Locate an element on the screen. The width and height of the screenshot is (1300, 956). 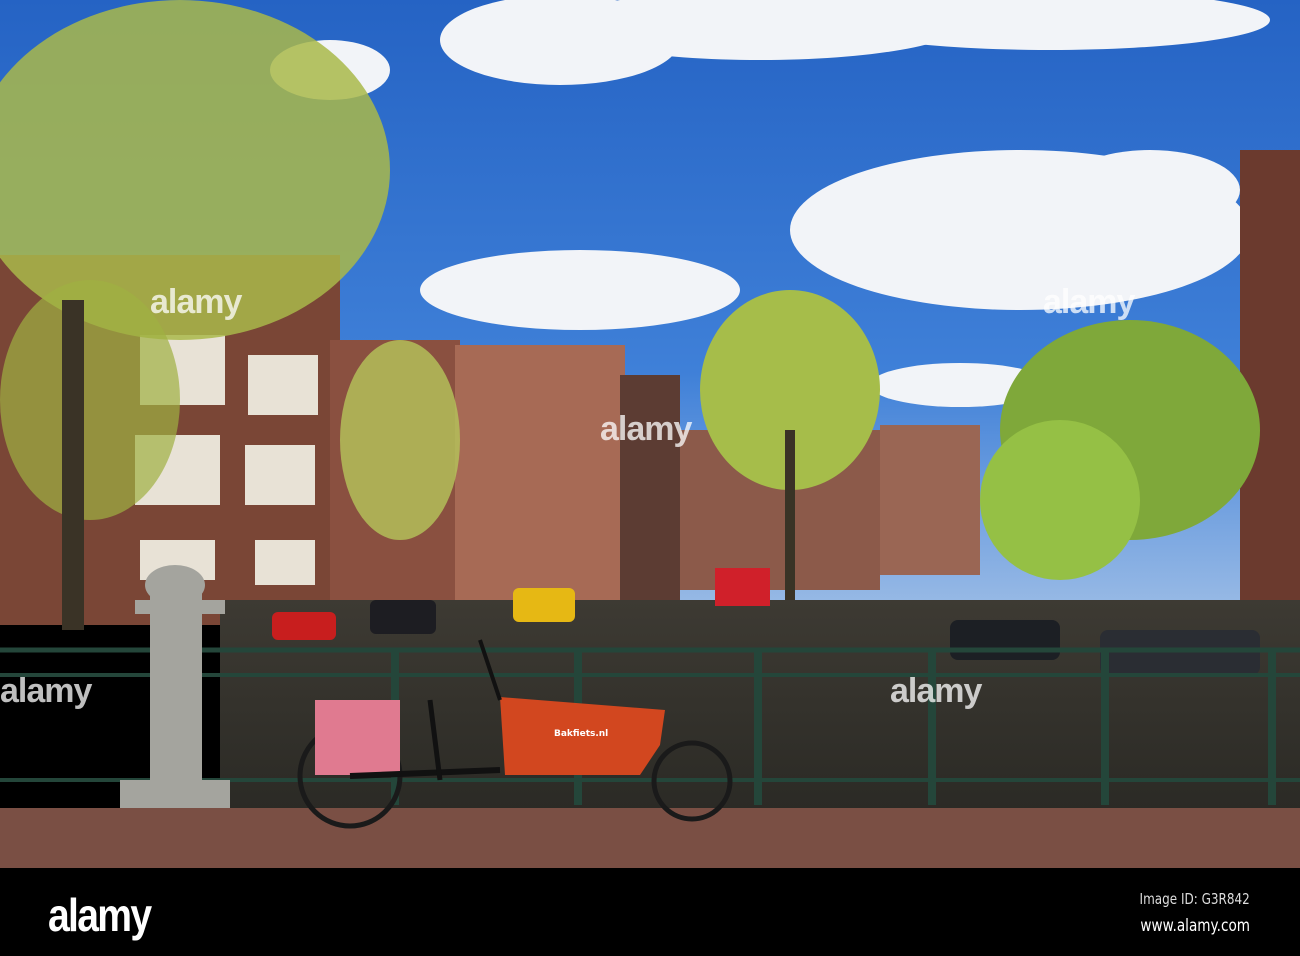
cargo-box-label: Bakfiets.nl is located at coordinates (581, 734).